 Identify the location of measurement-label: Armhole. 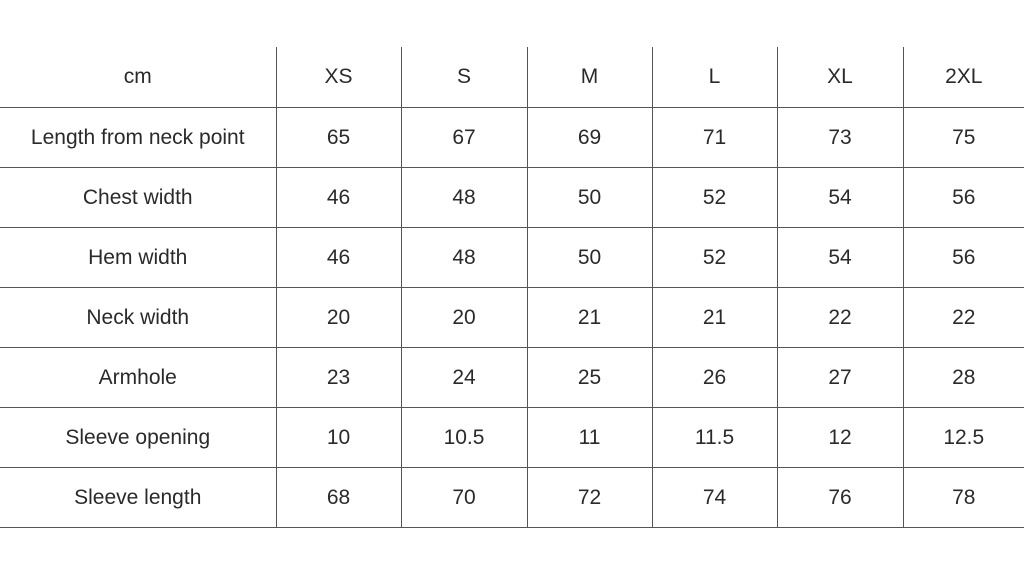
(138, 377).